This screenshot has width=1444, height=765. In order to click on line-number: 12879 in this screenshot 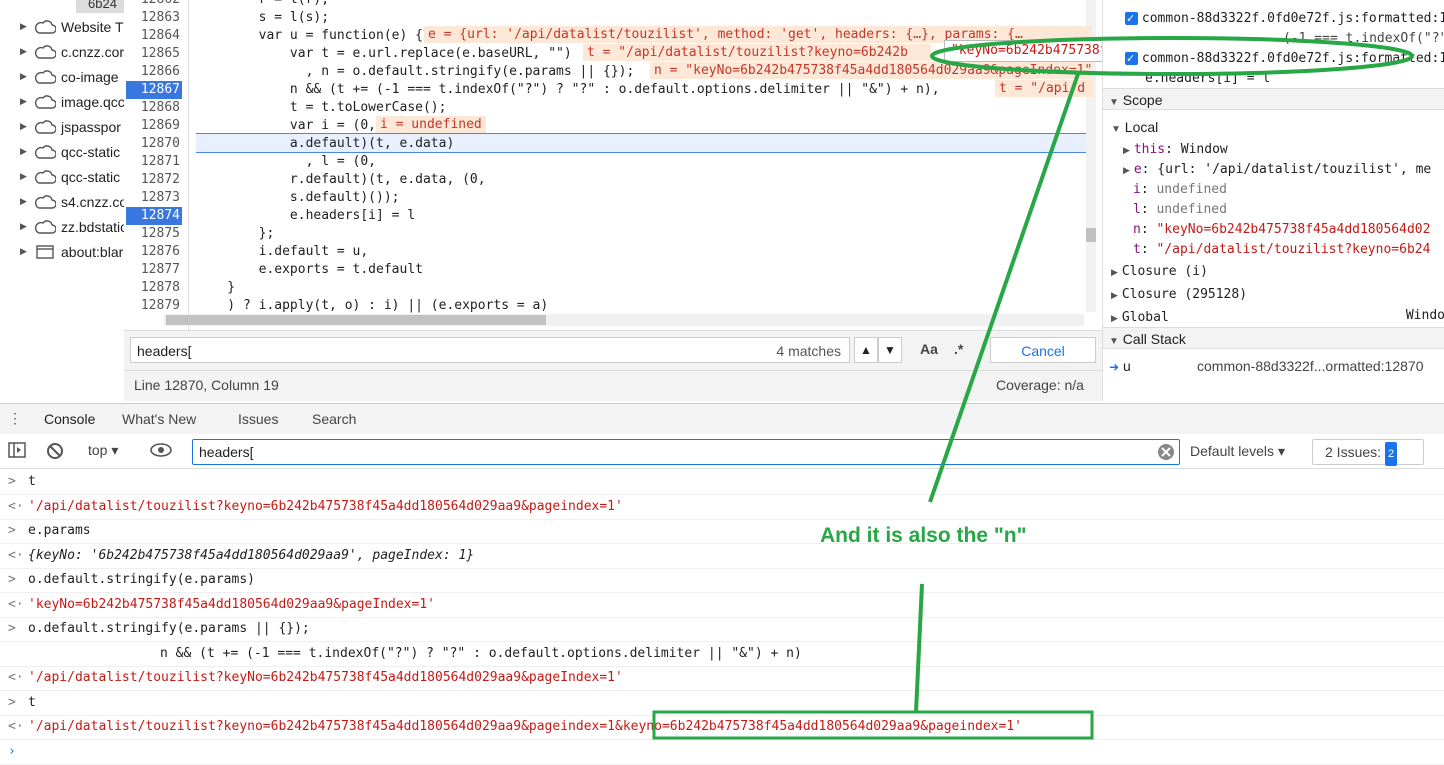, I will do `click(152, 306)`.